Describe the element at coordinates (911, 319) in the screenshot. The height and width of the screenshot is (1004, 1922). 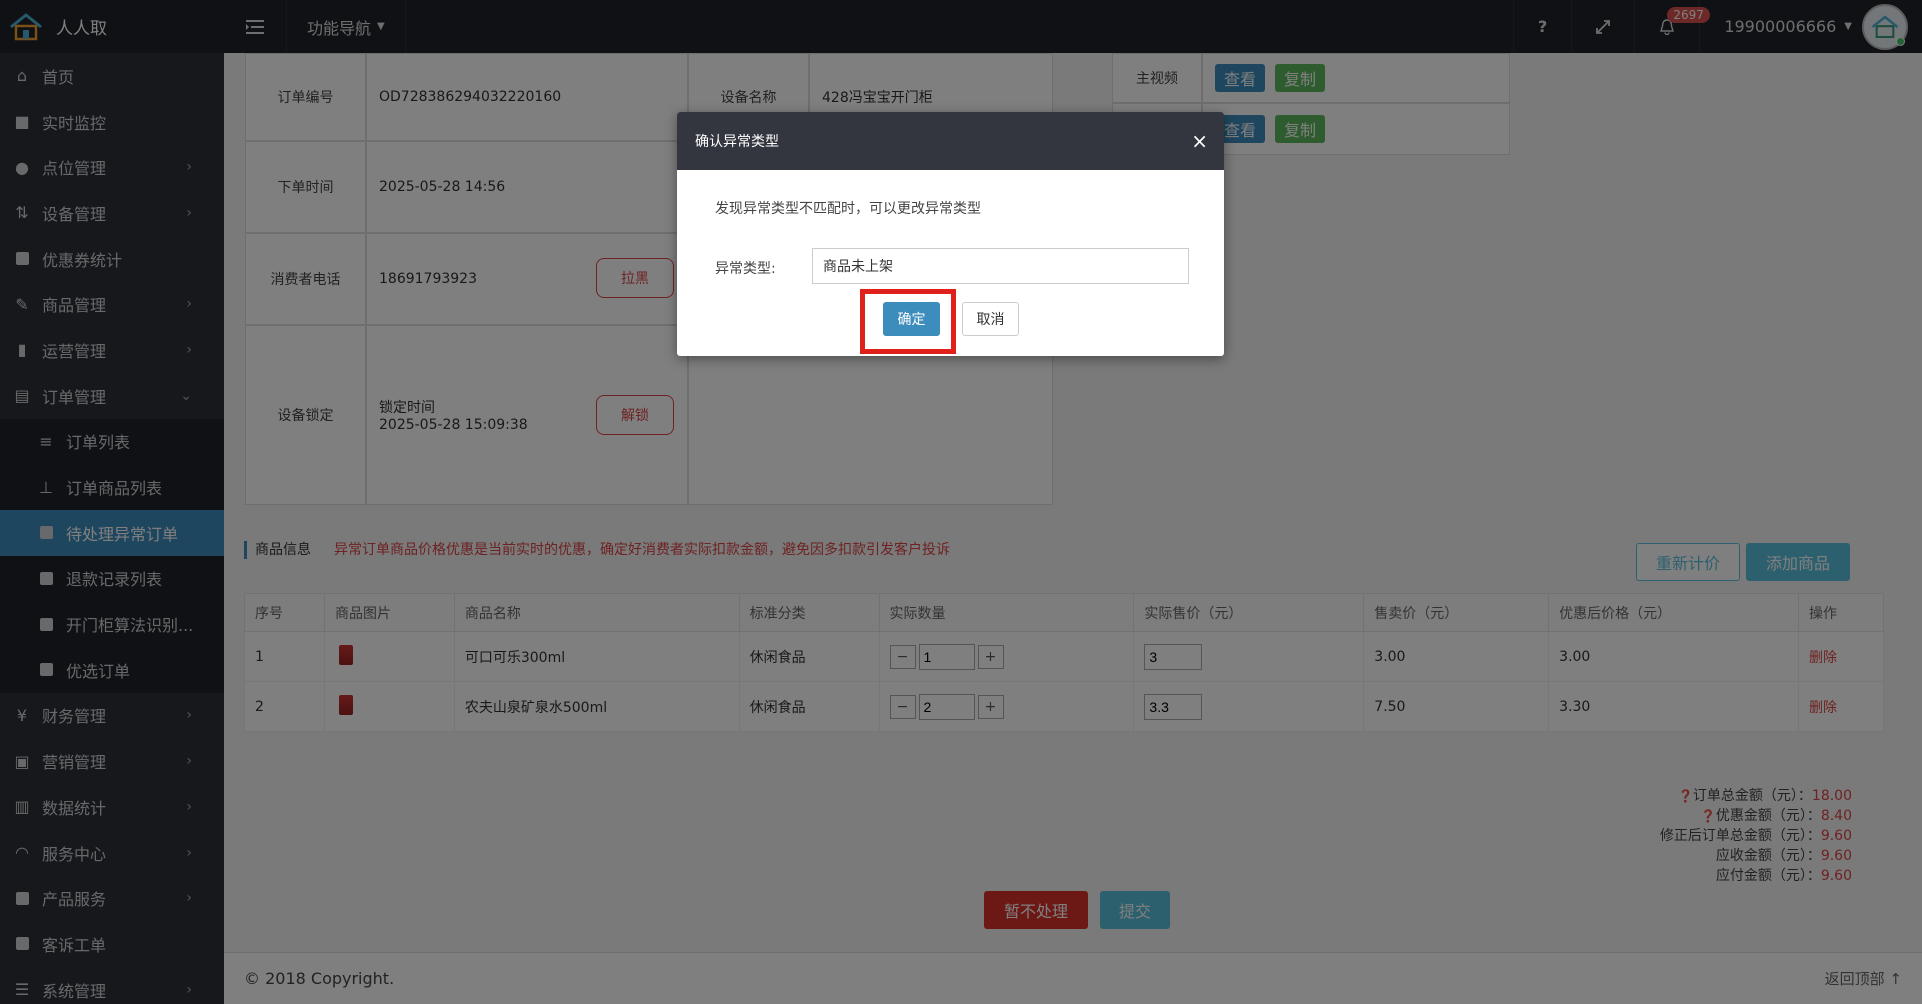
I see `confirm-button: 确定` at that location.